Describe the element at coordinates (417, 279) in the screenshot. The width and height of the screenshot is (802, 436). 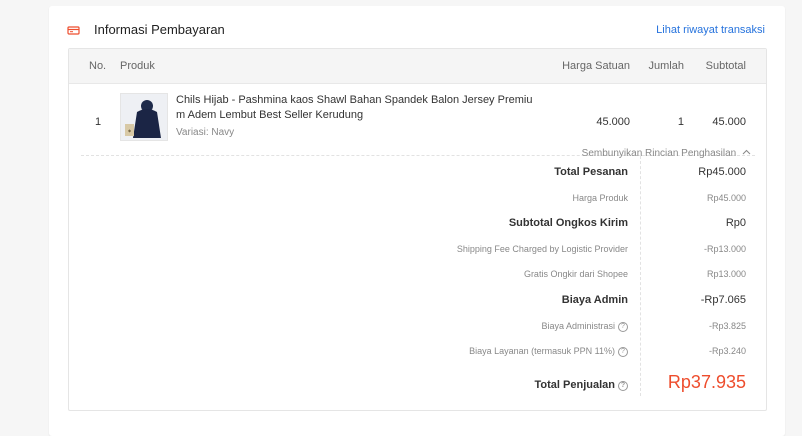
I see `summary-gratis-ongkir: Gratis Ongkir dari Shopee Rp13.000` at that location.